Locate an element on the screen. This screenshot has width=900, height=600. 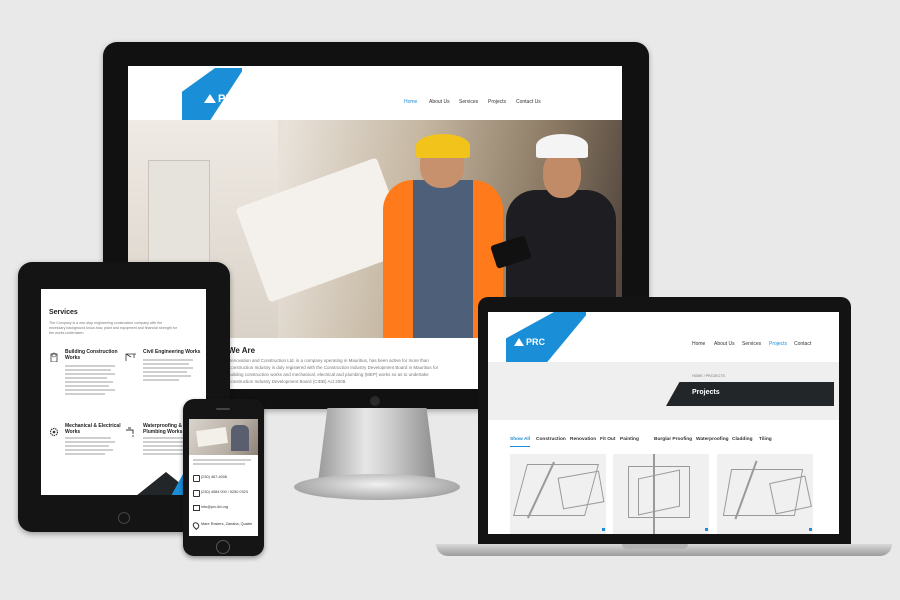
laptop-nav-about: About Us is located at coordinates (724, 344).